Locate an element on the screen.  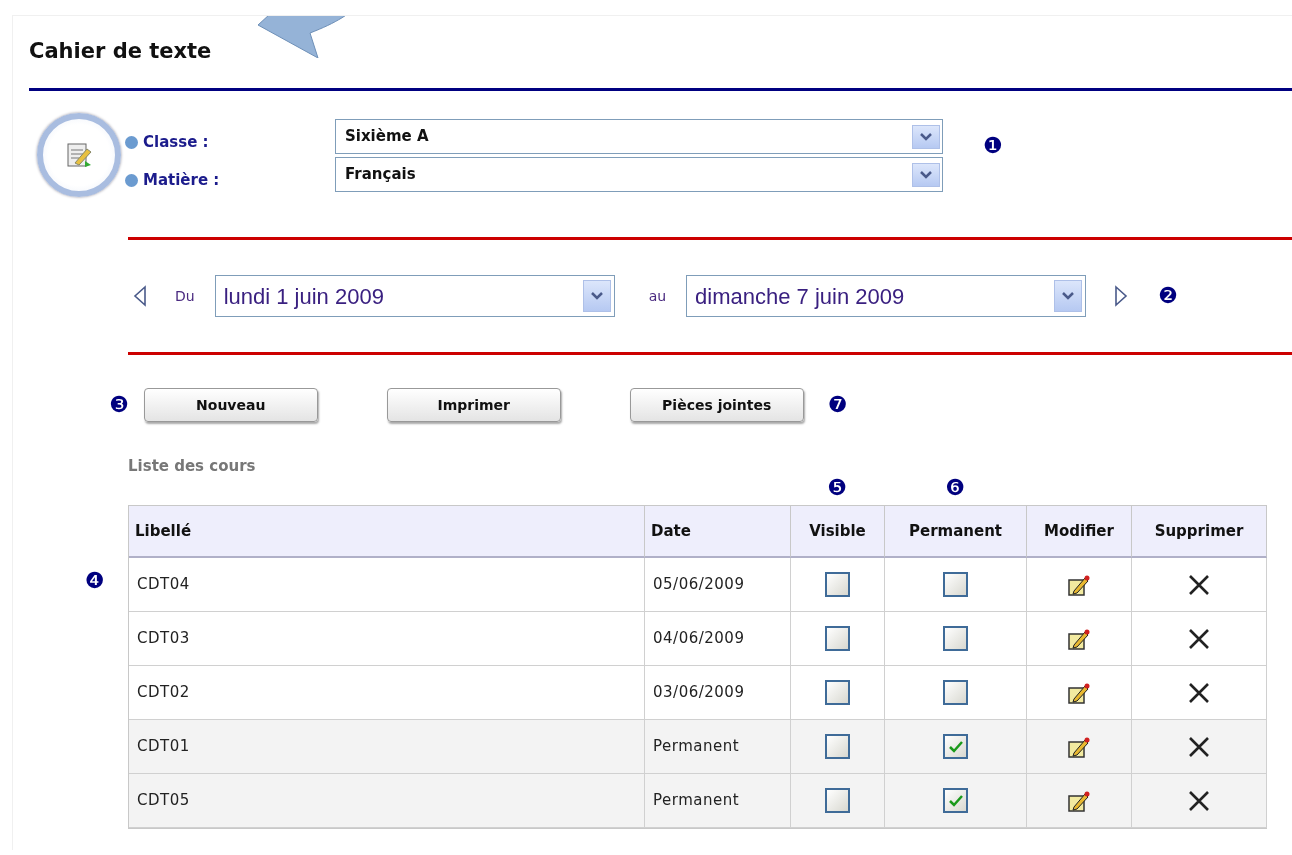
marker-number: ❷ is located at coordinates (1168, 296).